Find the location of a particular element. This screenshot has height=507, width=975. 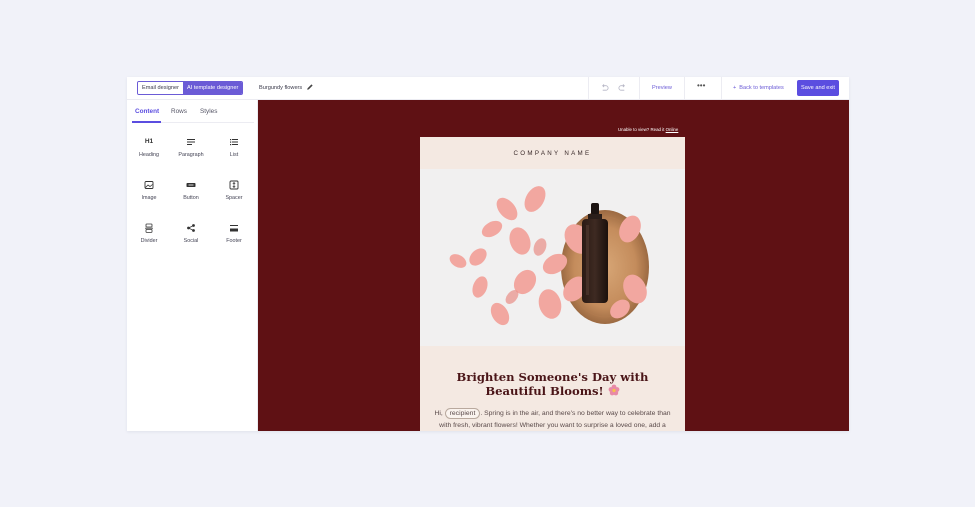

more-icon: ••• is located at coordinates (702, 86).